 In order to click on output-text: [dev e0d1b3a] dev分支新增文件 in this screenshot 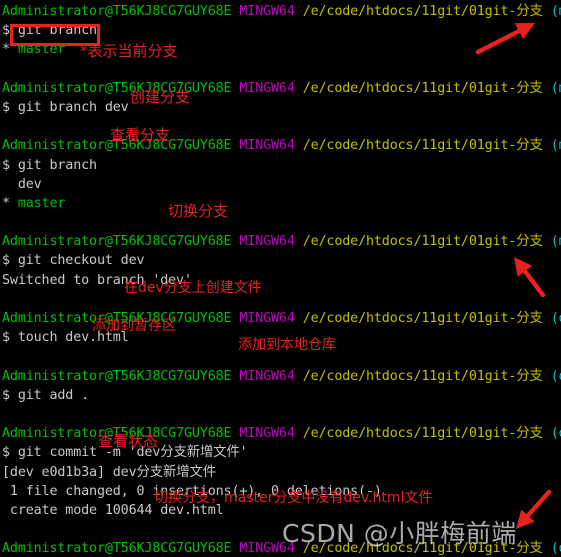, I will do `click(109, 472)`.